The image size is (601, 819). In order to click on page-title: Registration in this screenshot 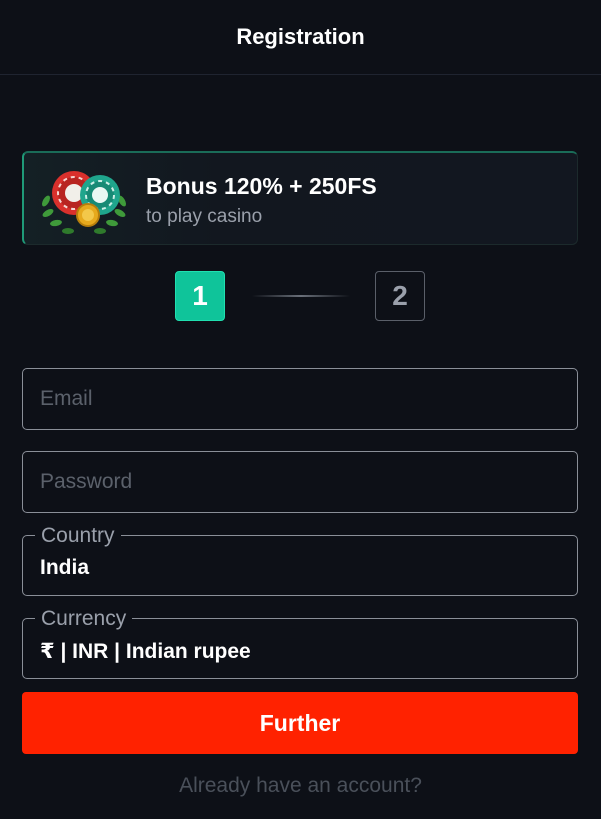, I will do `click(300, 36)`.